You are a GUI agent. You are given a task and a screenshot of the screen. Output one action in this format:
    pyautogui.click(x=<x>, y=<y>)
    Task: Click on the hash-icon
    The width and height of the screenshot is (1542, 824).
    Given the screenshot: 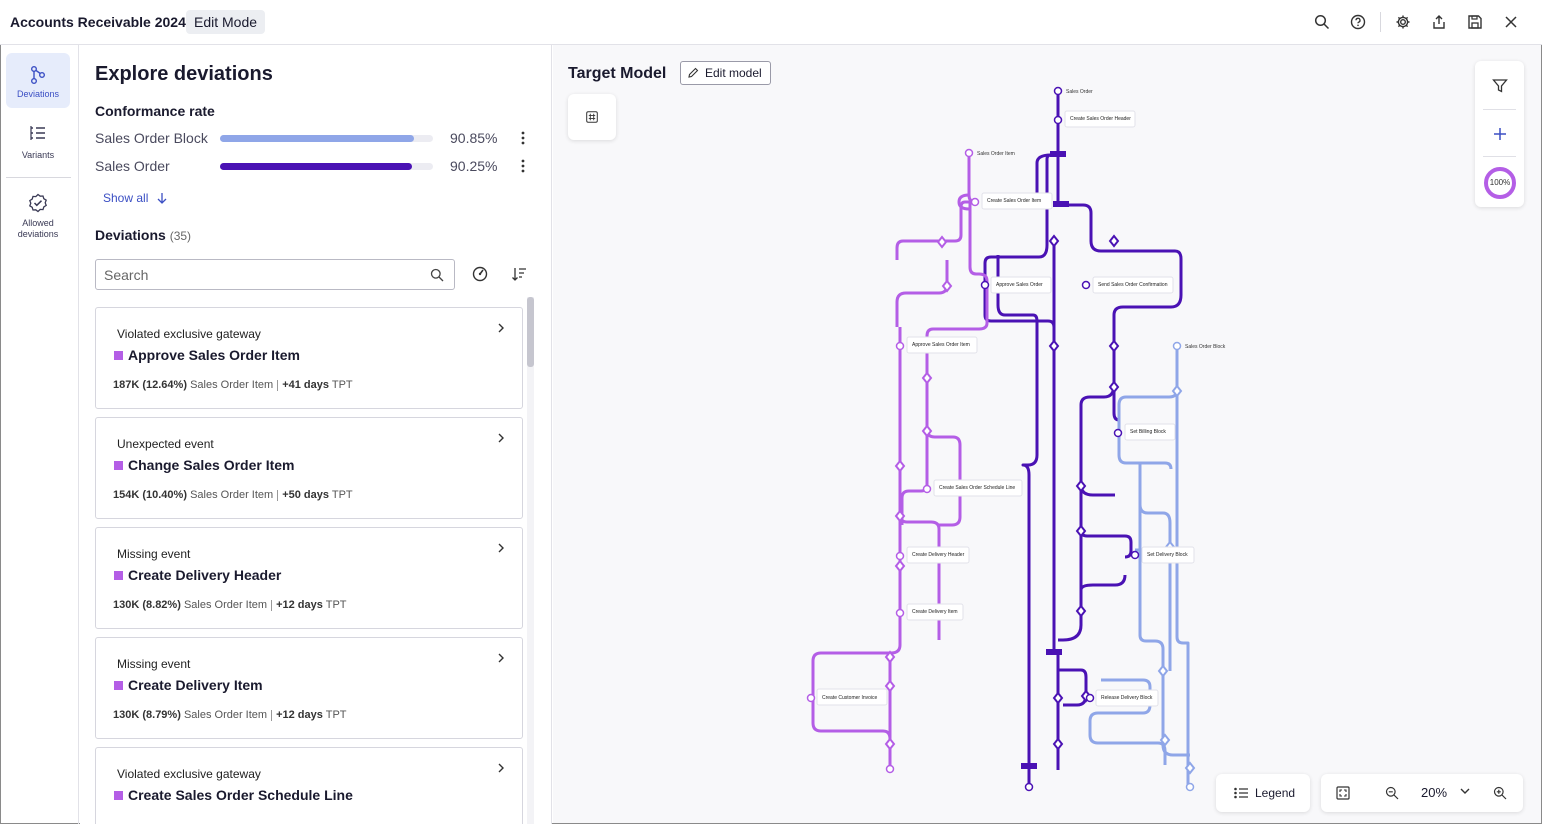 What is the action you would take?
    pyautogui.click(x=592, y=117)
    